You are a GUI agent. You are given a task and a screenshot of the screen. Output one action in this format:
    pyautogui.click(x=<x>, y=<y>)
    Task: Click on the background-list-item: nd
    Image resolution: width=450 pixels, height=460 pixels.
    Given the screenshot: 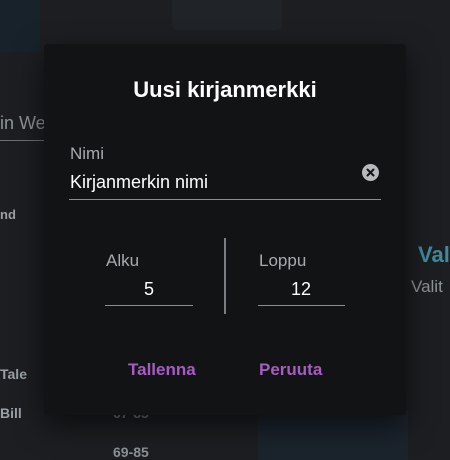 What is the action you would take?
    pyautogui.click(x=8, y=214)
    